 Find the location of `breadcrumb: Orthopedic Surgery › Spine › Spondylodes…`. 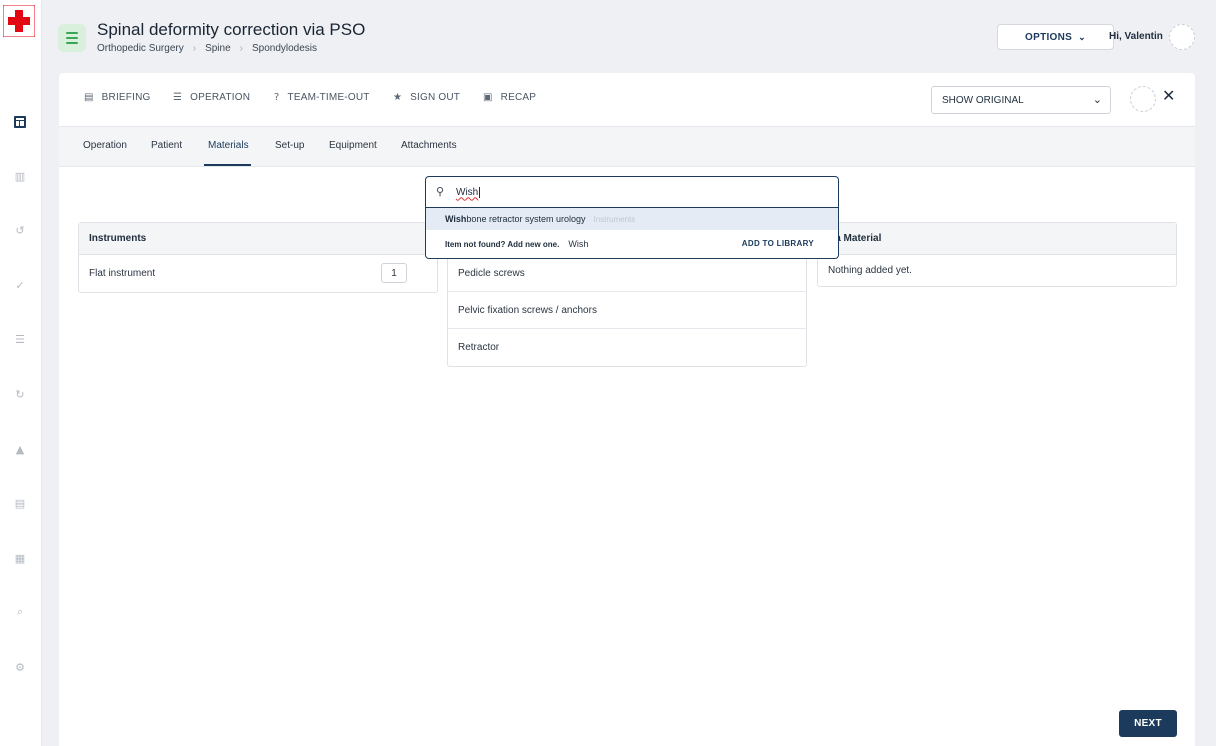

breadcrumb: Orthopedic Surgery › Spine › Spondylodes… is located at coordinates (207, 48).